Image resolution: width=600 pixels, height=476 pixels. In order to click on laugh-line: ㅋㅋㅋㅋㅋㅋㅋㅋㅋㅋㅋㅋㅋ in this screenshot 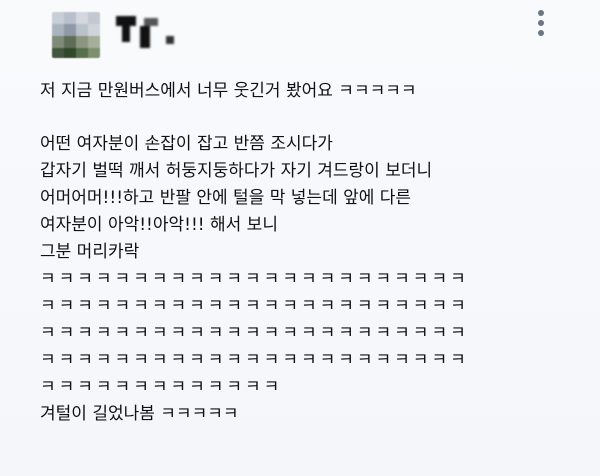, I will do `click(161, 387)`.